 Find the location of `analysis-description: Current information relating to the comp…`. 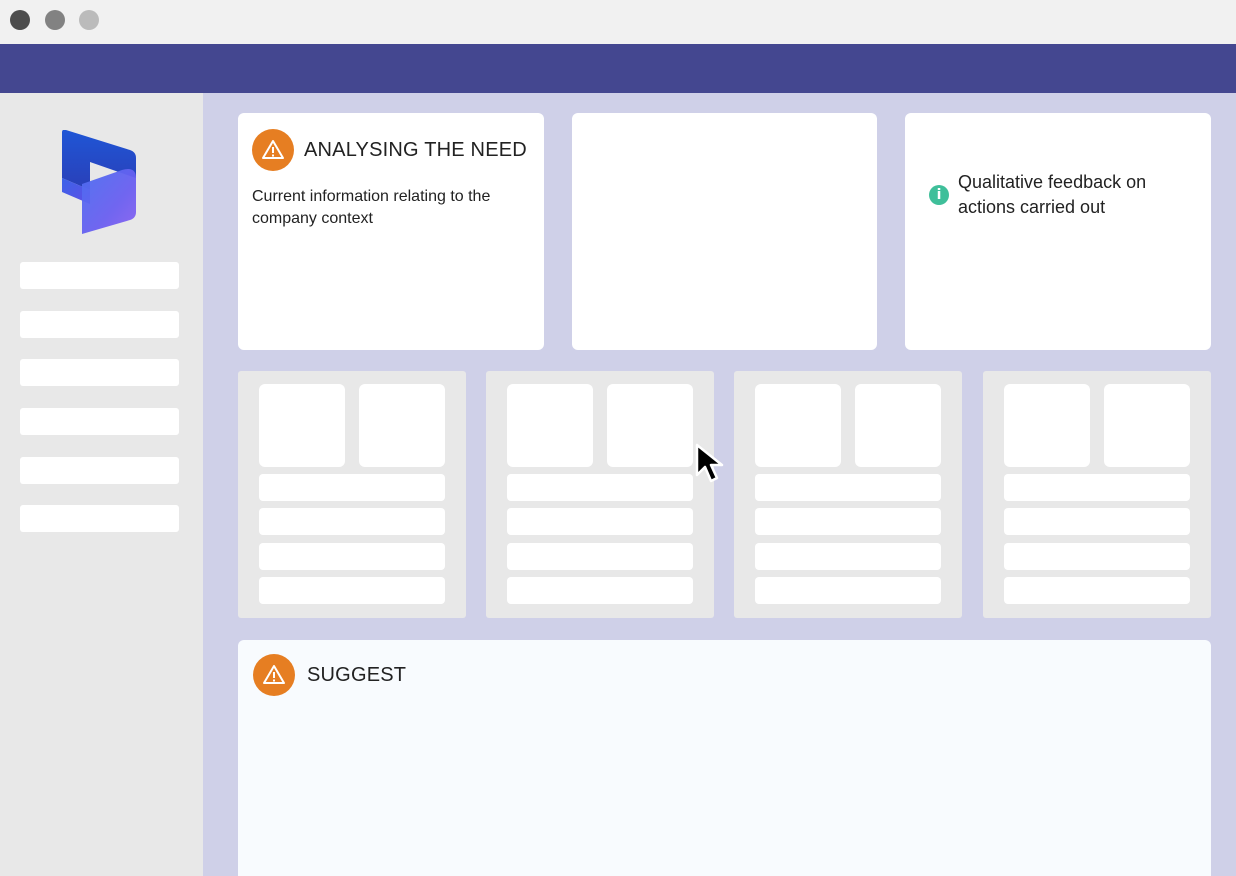

analysis-description: Current information relating to the comp… is located at coordinates (371, 207).